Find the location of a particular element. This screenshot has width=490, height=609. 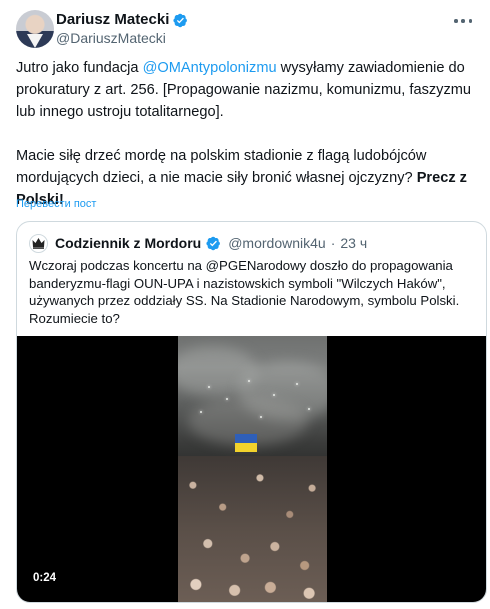

quoted-timestamp: 23 ч is located at coordinates (353, 243).